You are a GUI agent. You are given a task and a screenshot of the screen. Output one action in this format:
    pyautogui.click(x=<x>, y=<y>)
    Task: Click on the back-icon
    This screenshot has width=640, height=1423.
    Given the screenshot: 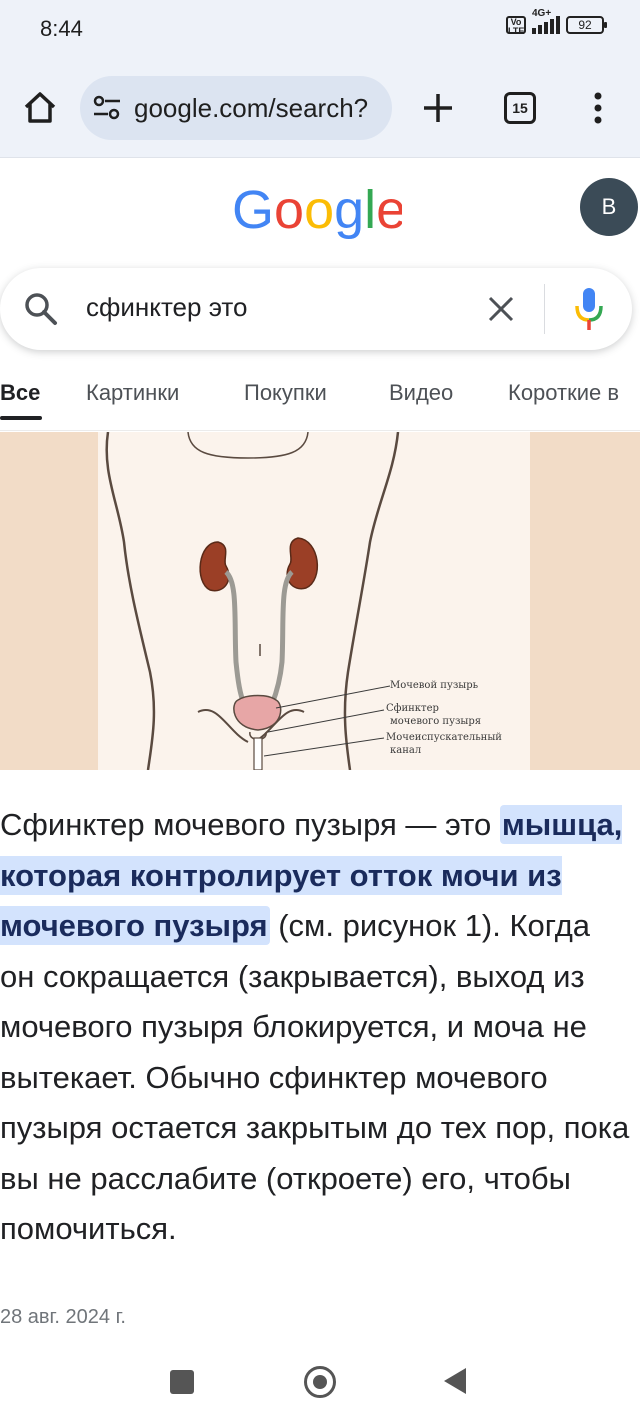 What is the action you would take?
    pyautogui.click(x=455, y=1381)
    